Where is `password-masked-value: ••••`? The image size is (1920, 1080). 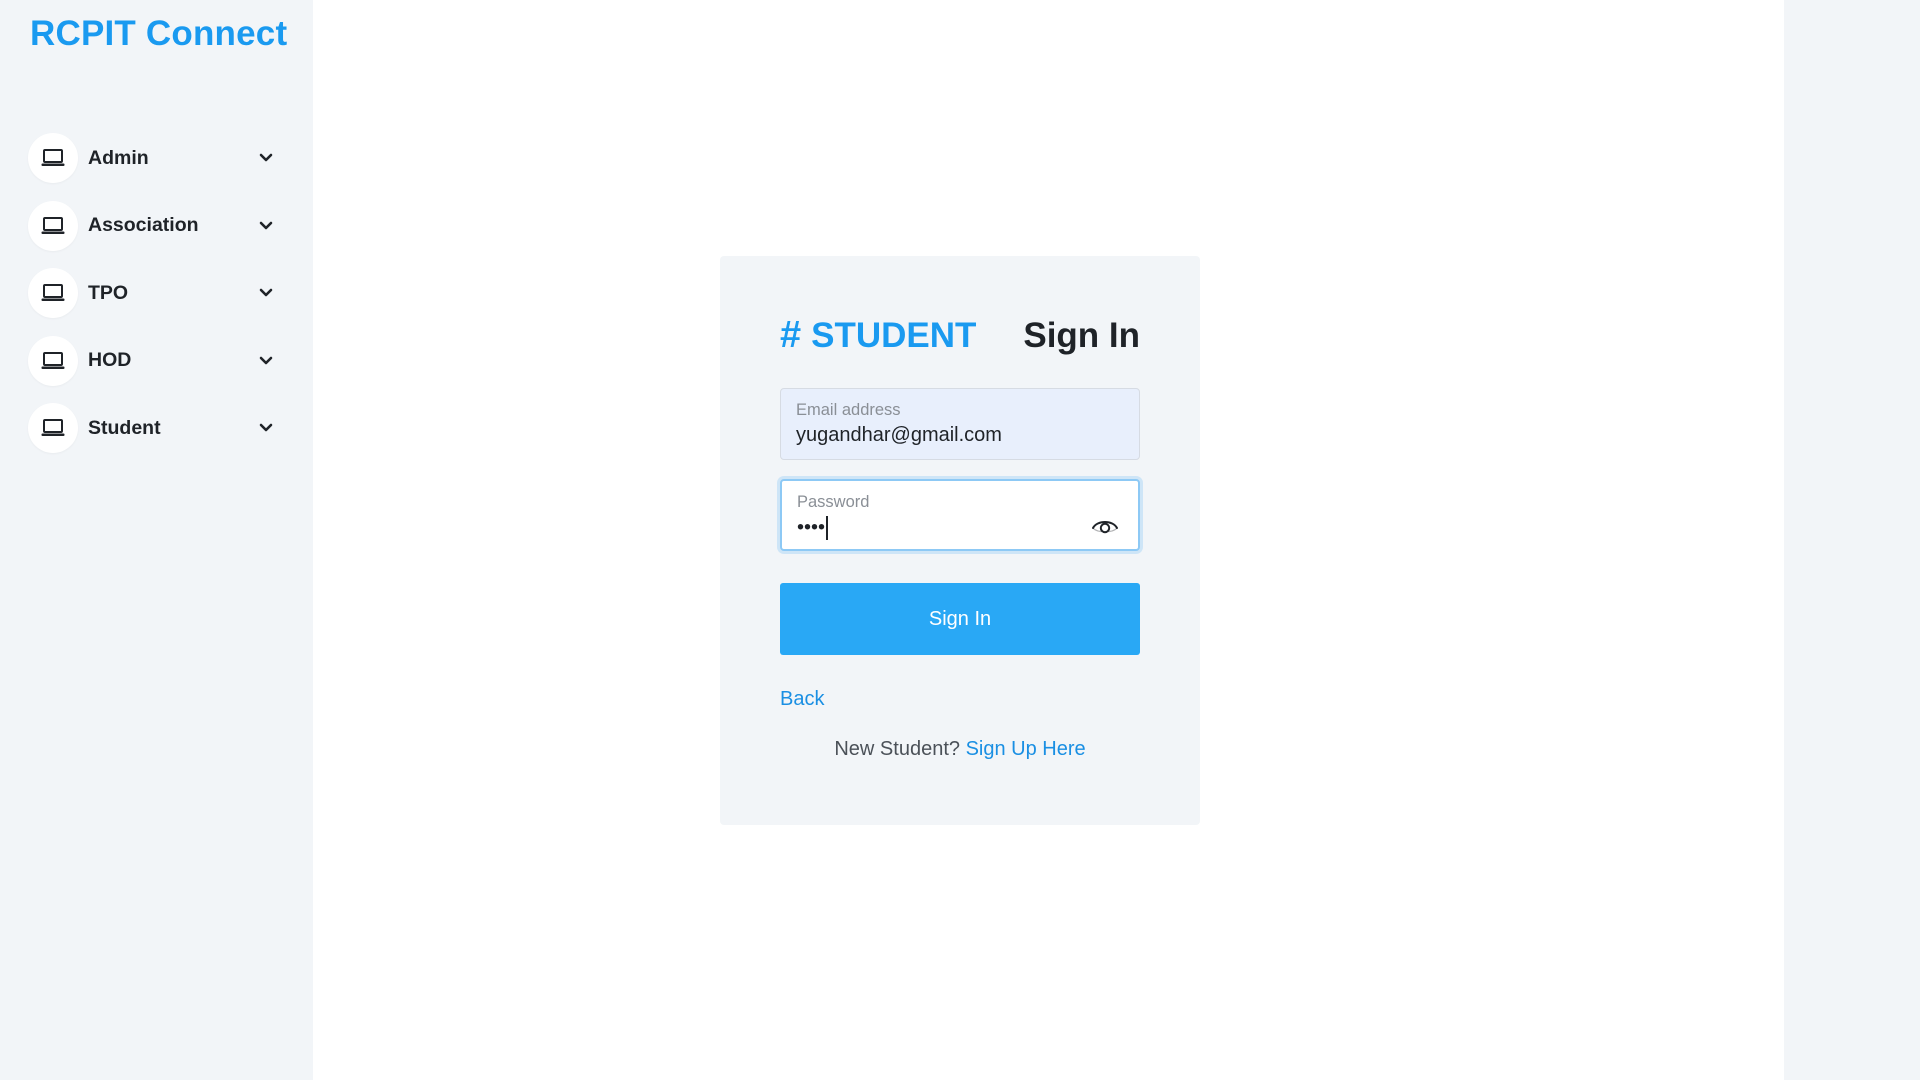
password-masked-value: •••• is located at coordinates (811, 527).